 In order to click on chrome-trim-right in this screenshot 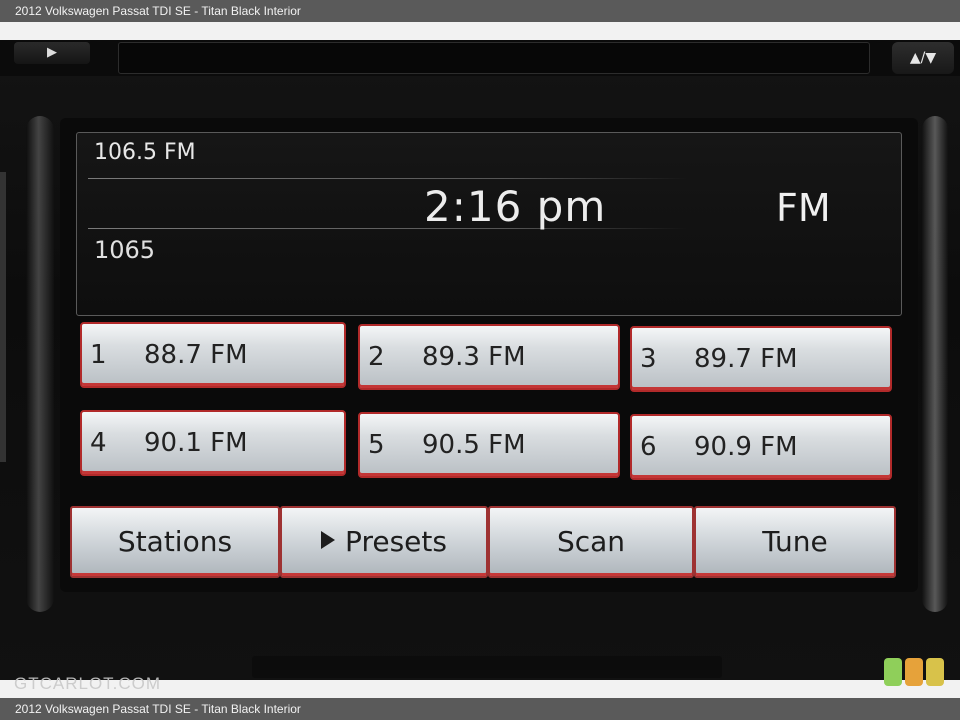, I will do `click(935, 364)`.